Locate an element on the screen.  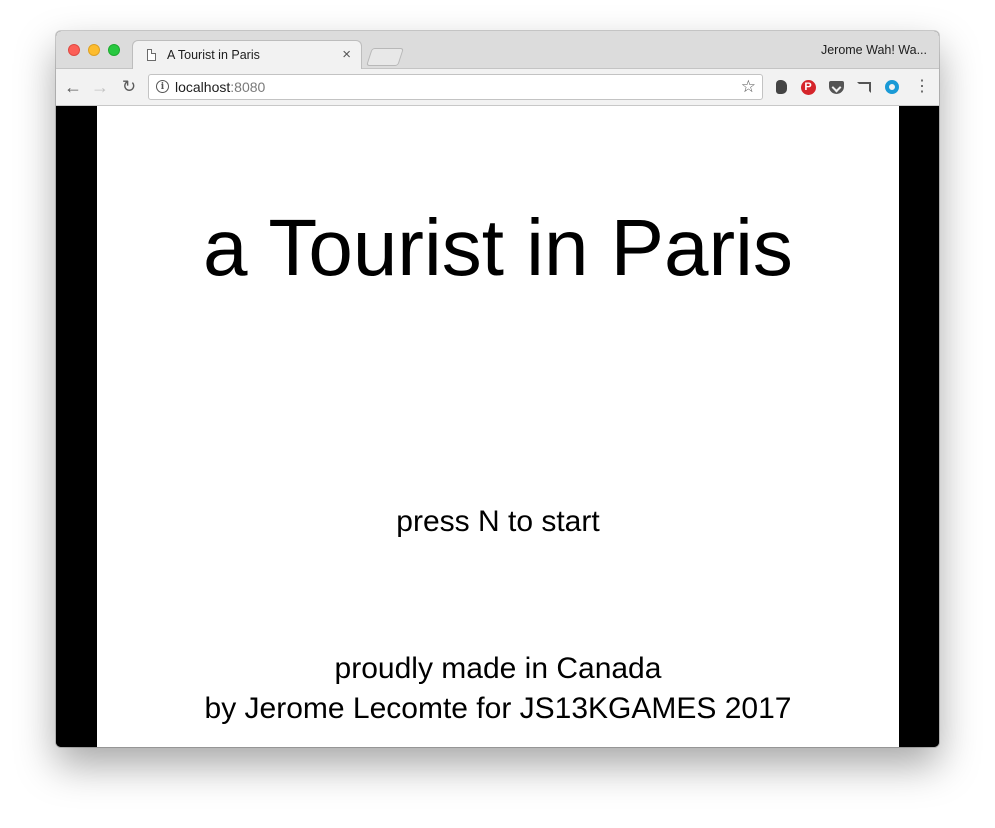
window-minimize-button is located at coordinates (94, 50).